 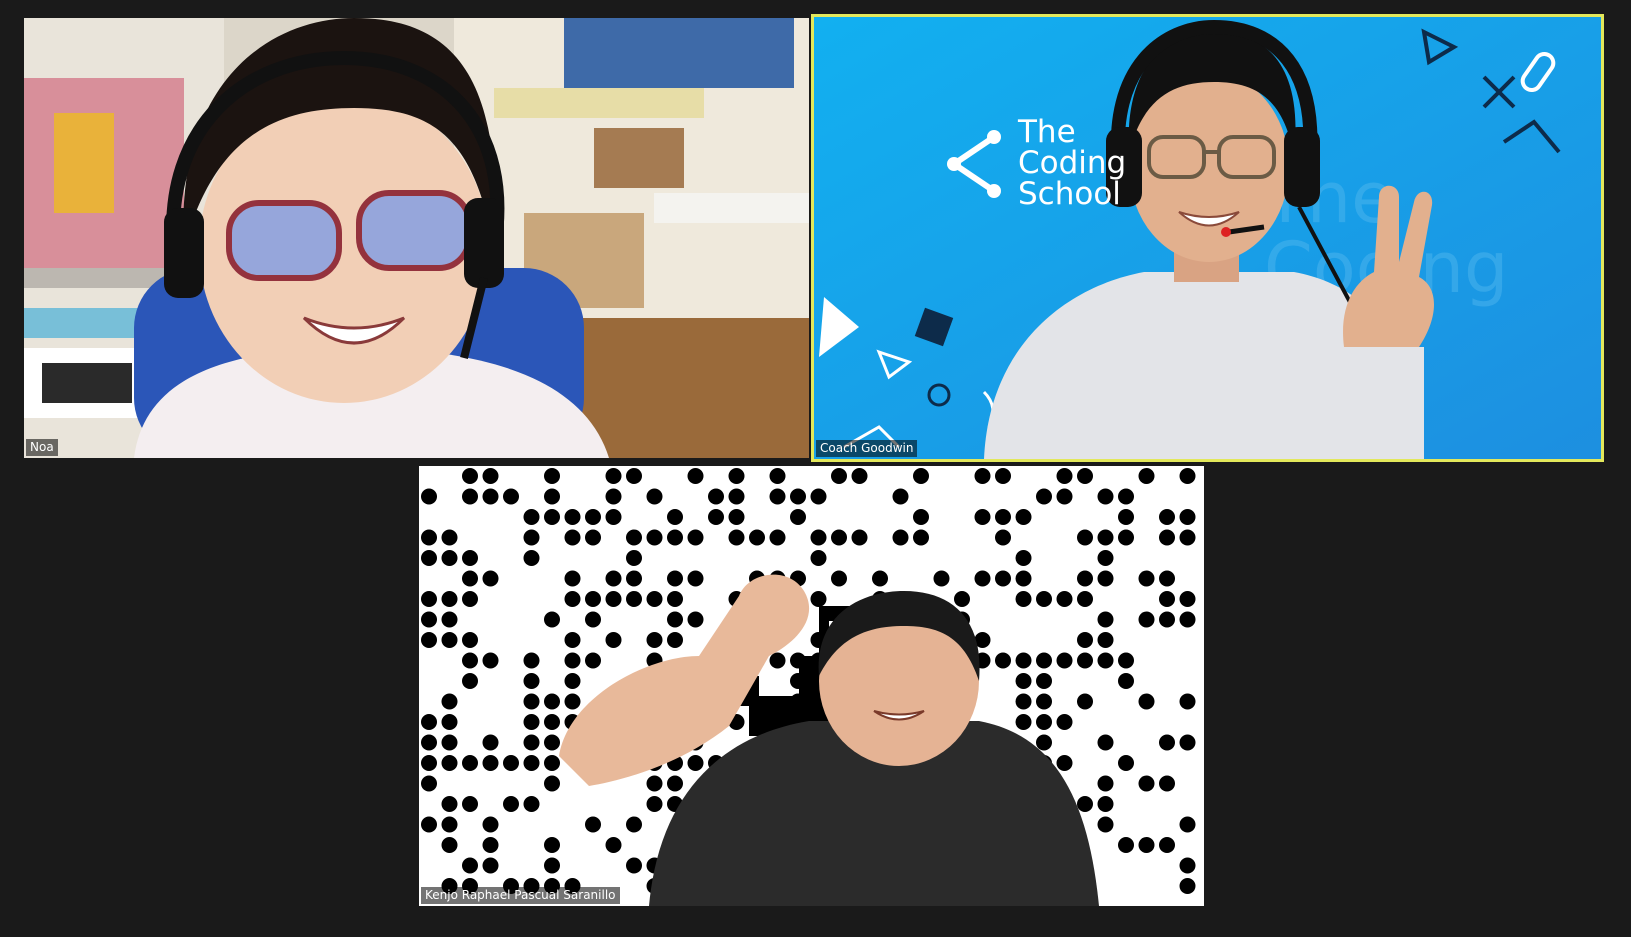 What do you see at coordinates (1069, 194) in the screenshot?
I see `brand-line-3: School` at bounding box center [1069, 194].